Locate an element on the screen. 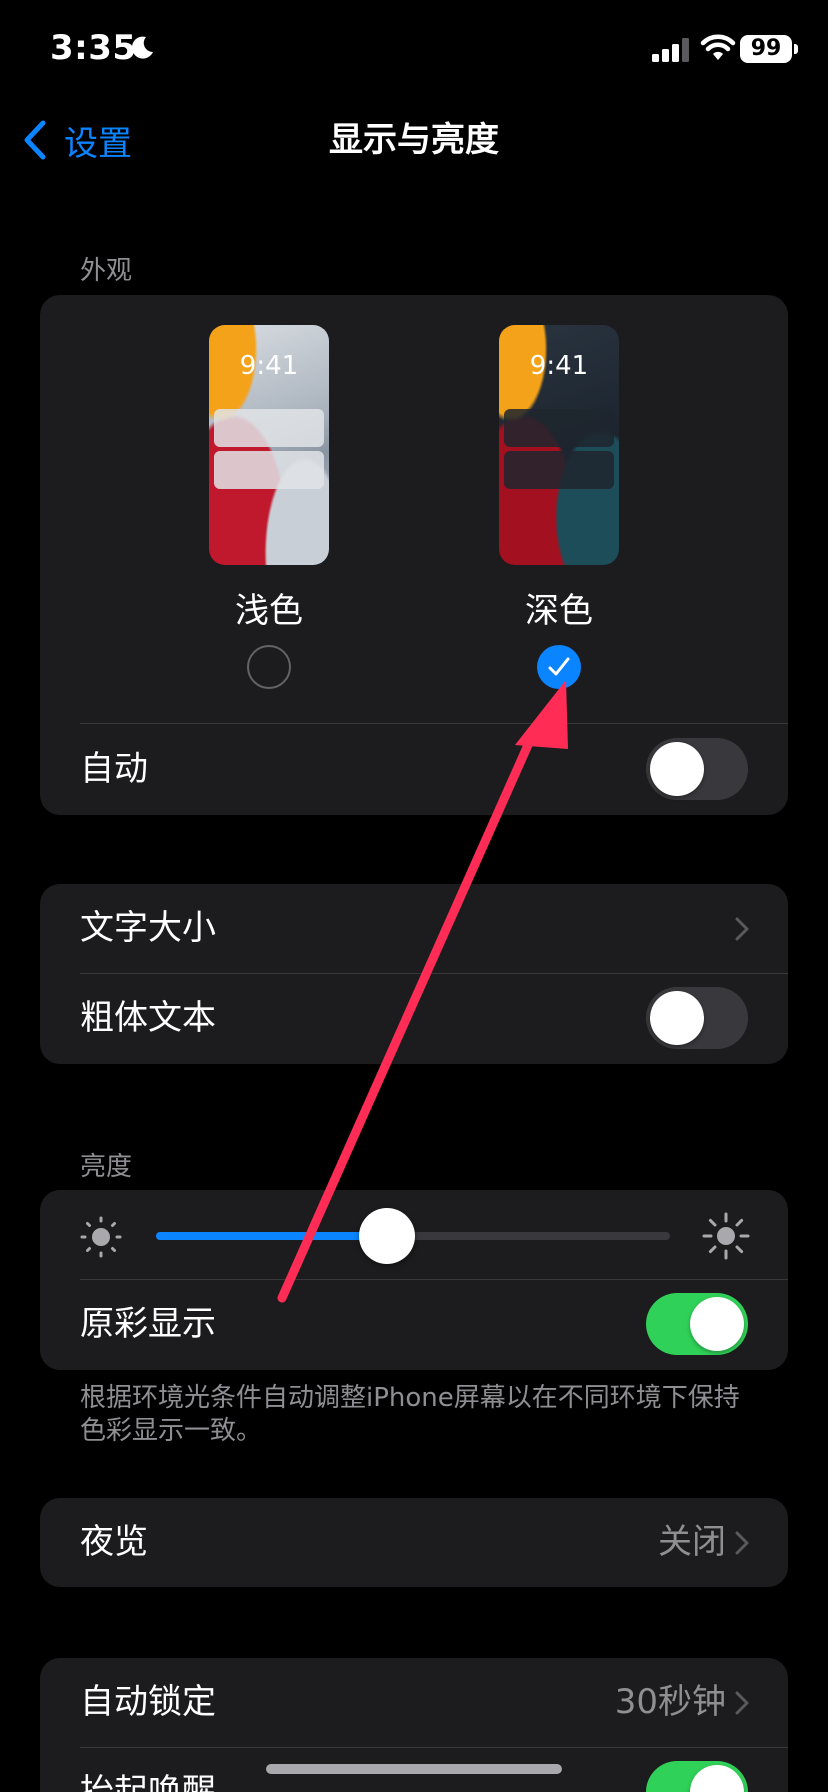 This screenshot has height=1792, width=828. true-tone-label: 原彩显示 is located at coordinates (148, 1324).